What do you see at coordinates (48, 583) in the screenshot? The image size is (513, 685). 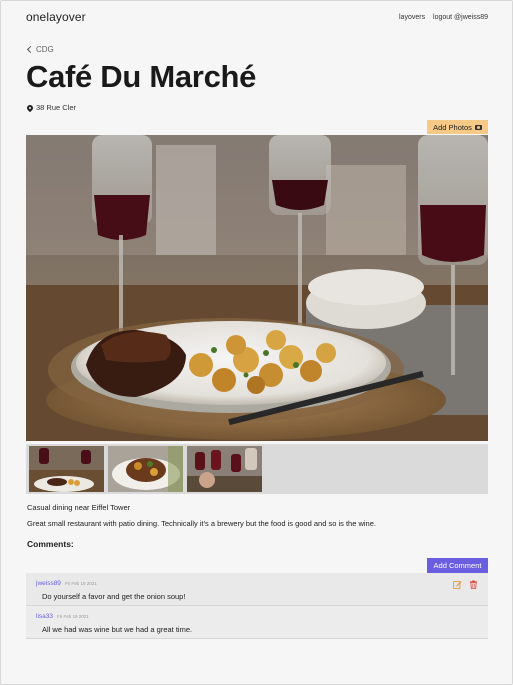 I see `comment-author: jweiss89` at bounding box center [48, 583].